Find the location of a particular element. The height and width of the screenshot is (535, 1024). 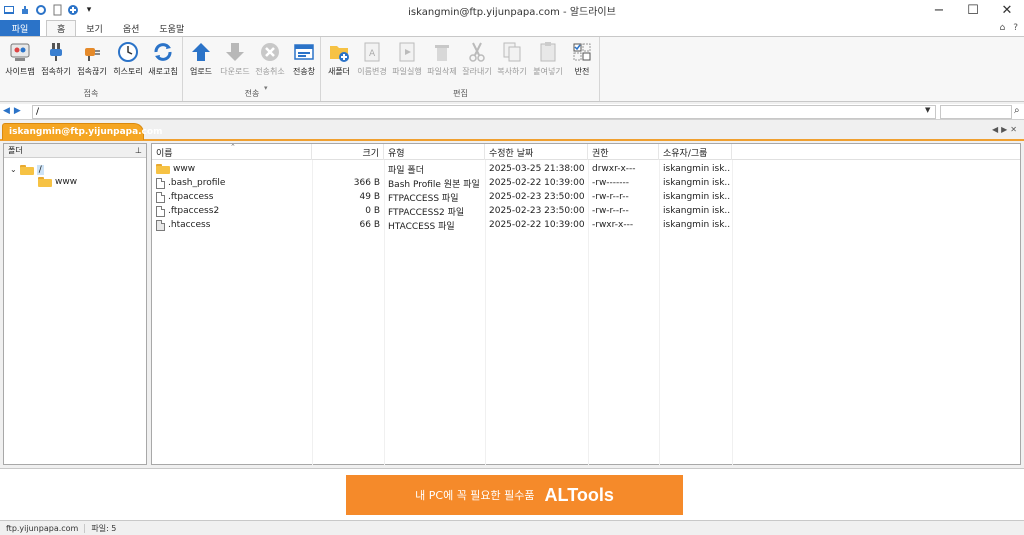

svg-text: A is located at coordinates (372, 54).